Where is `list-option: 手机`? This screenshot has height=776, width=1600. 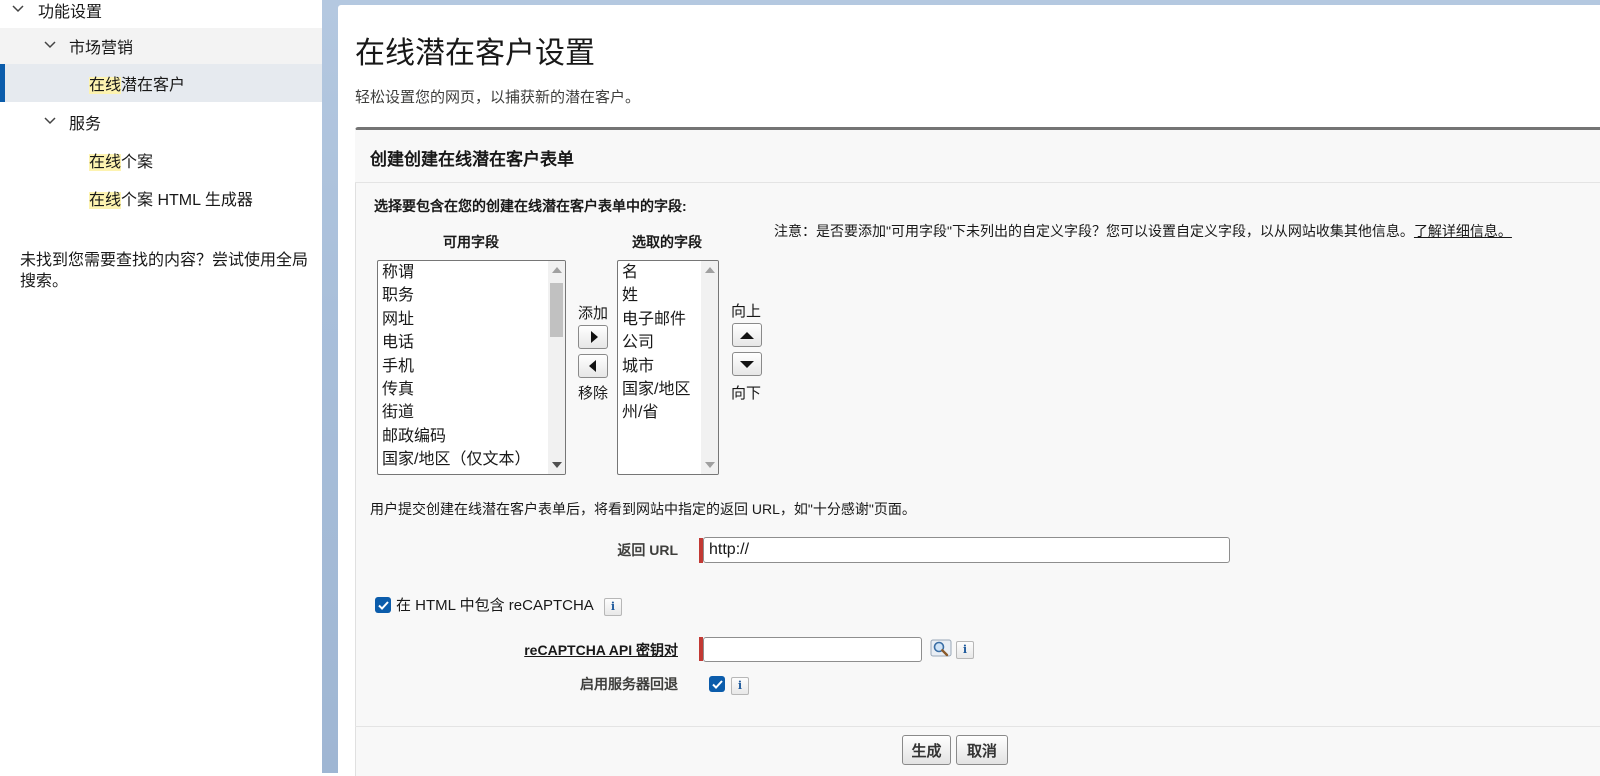
list-option: 手机 is located at coordinates (471, 366).